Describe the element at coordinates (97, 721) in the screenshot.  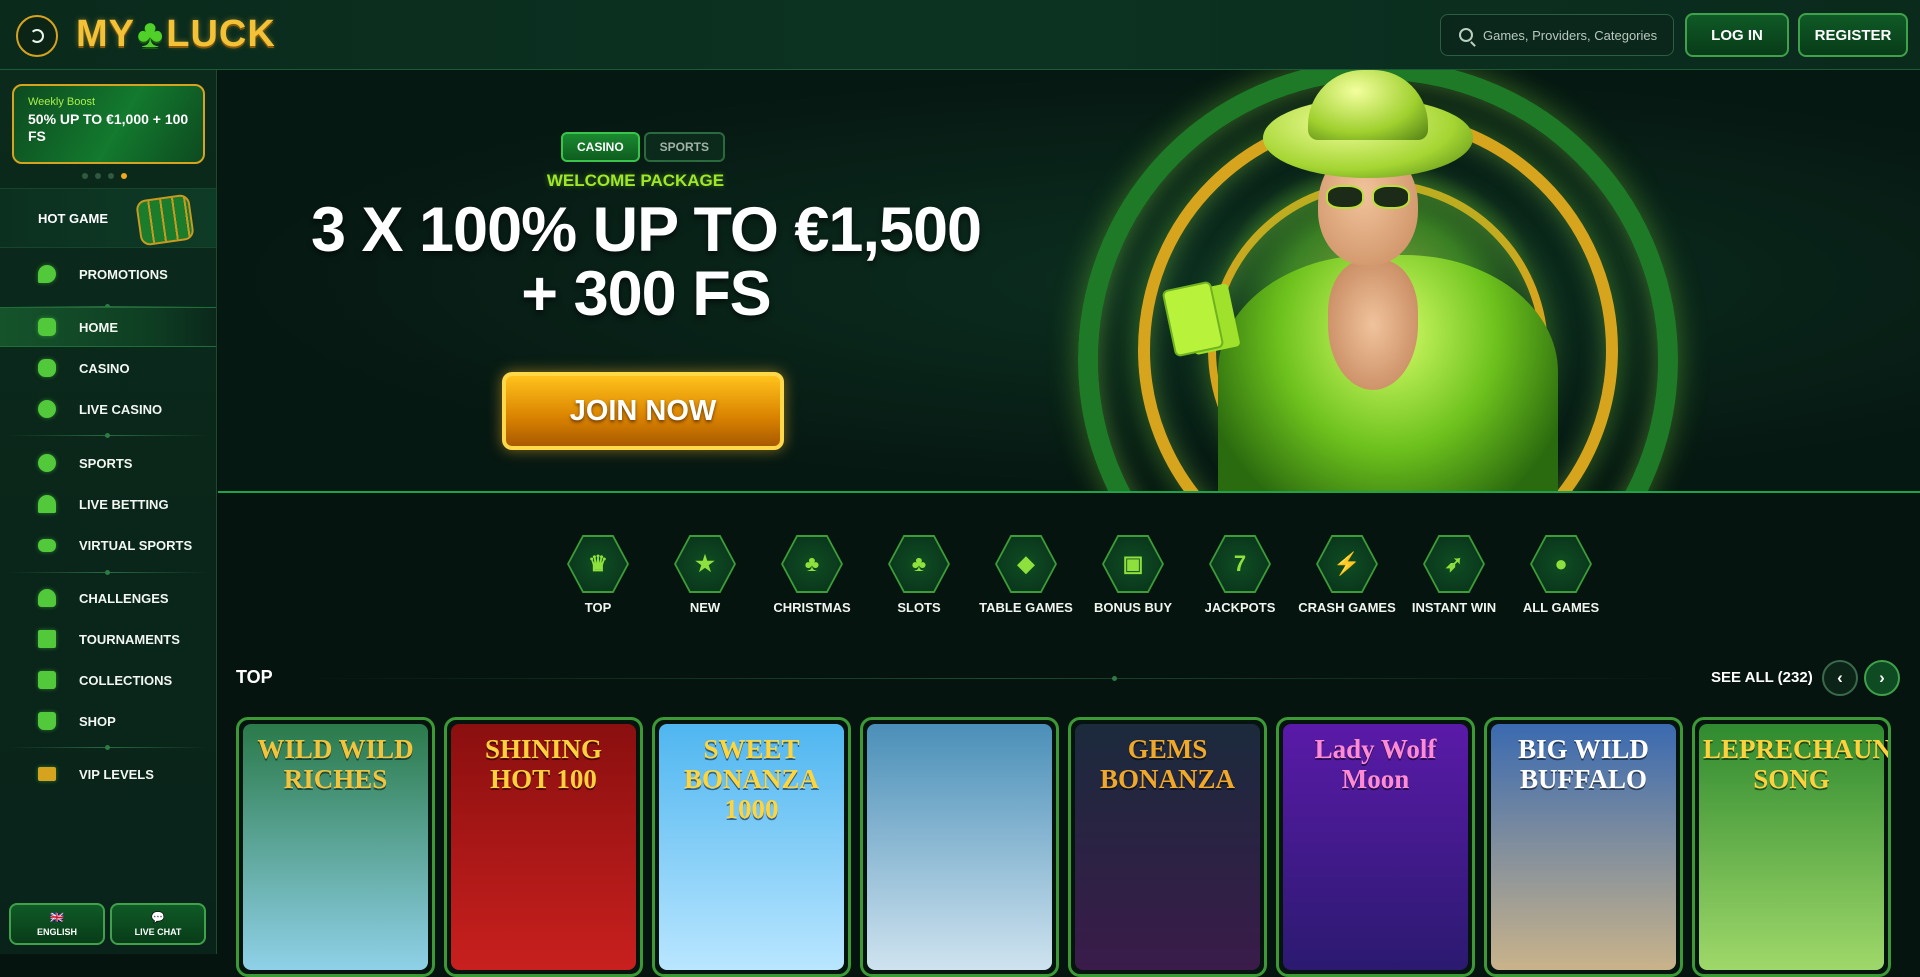
I see `sidebar-item-label: SHOP` at that location.